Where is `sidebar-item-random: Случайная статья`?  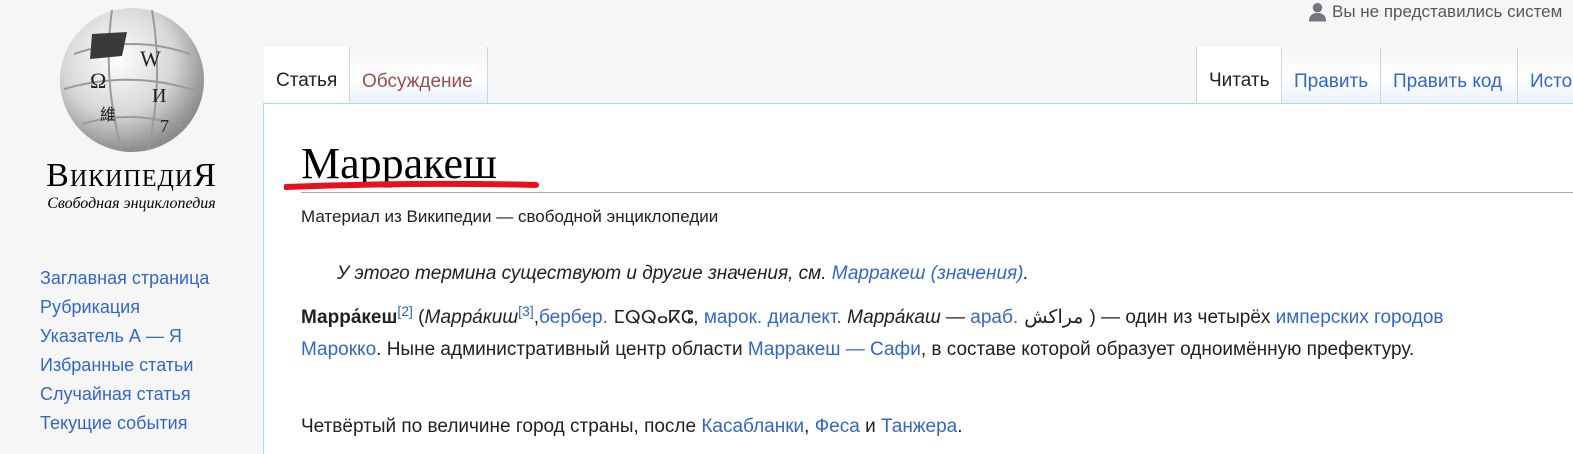 sidebar-item-random: Случайная статья is located at coordinates (124, 394).